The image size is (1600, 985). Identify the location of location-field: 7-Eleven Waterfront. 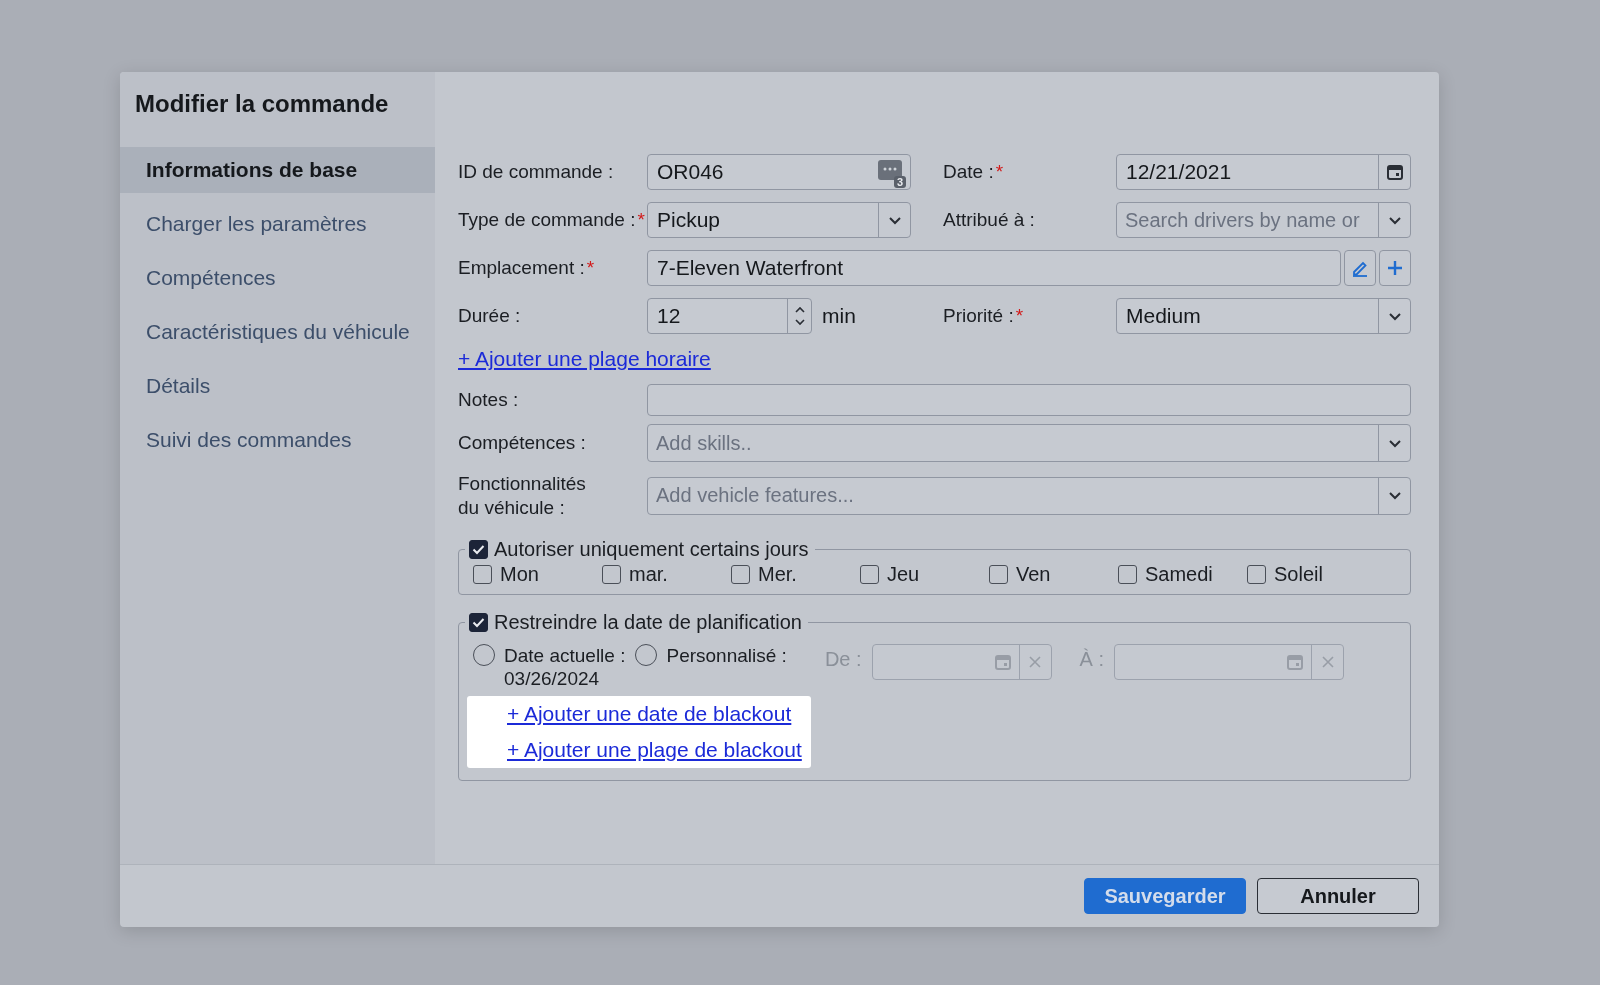
(994, 268).